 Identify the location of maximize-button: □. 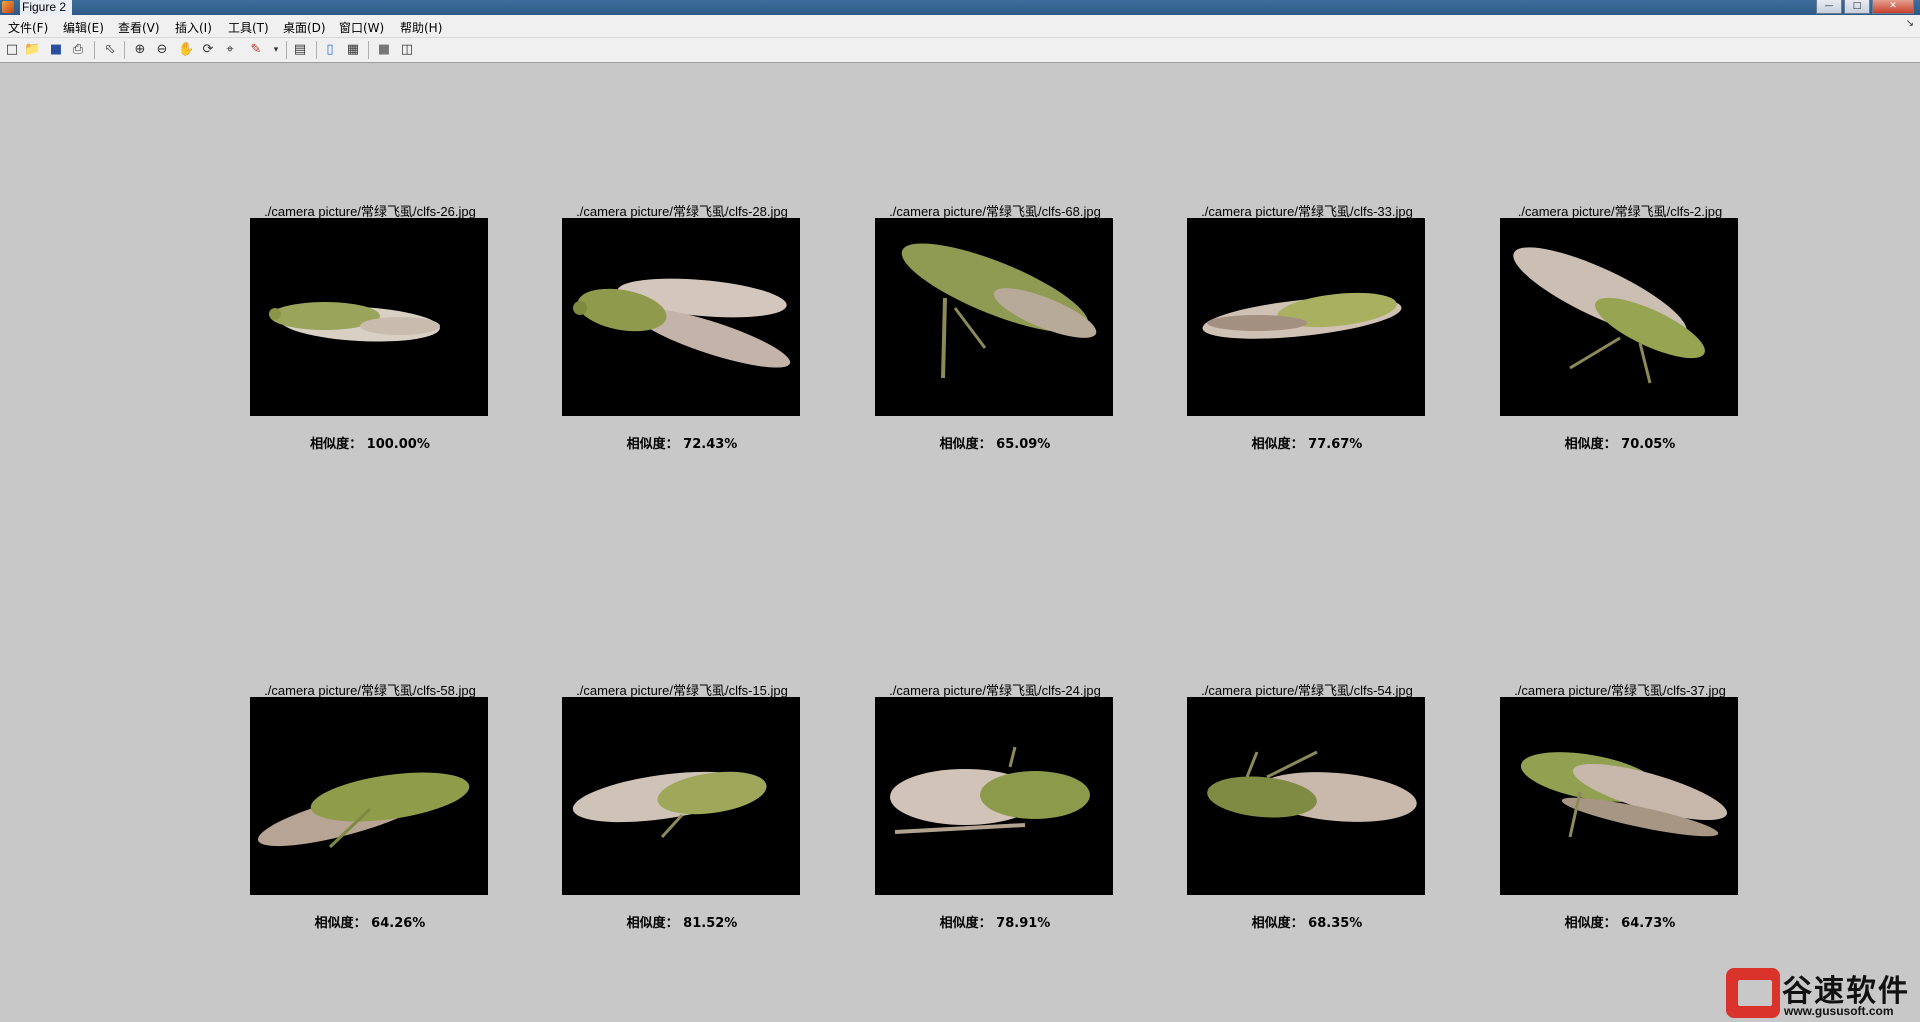
(1857, 7).